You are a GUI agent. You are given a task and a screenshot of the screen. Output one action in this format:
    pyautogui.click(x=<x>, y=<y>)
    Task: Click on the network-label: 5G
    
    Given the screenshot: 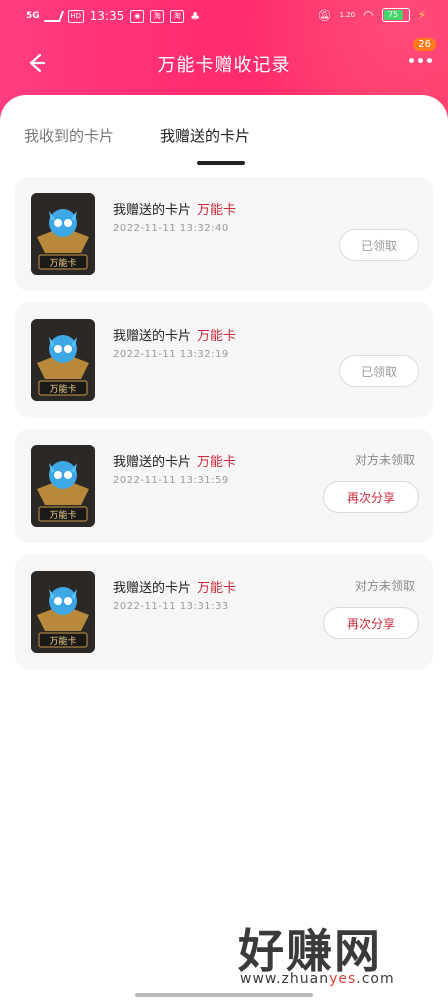 What is the action you would take?
    pyautogui.click(x=33, y=16)
    